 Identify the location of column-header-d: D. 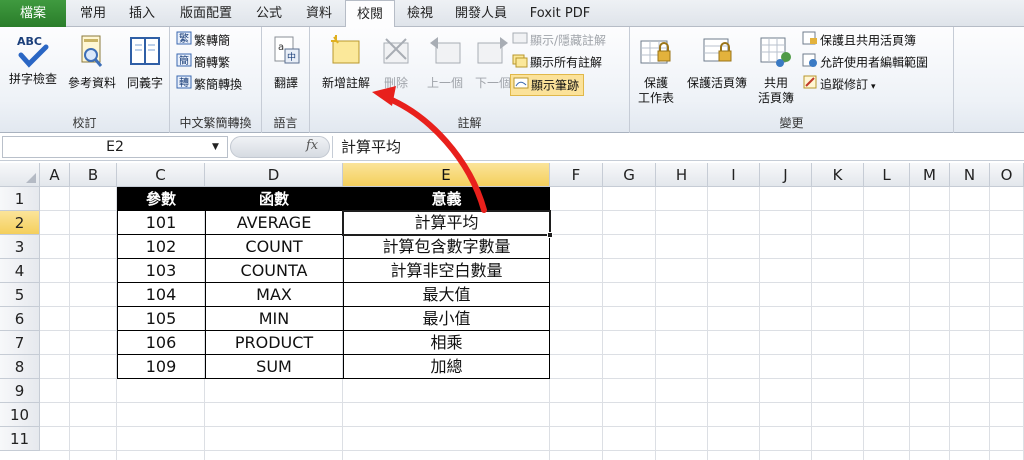
(274, 175).